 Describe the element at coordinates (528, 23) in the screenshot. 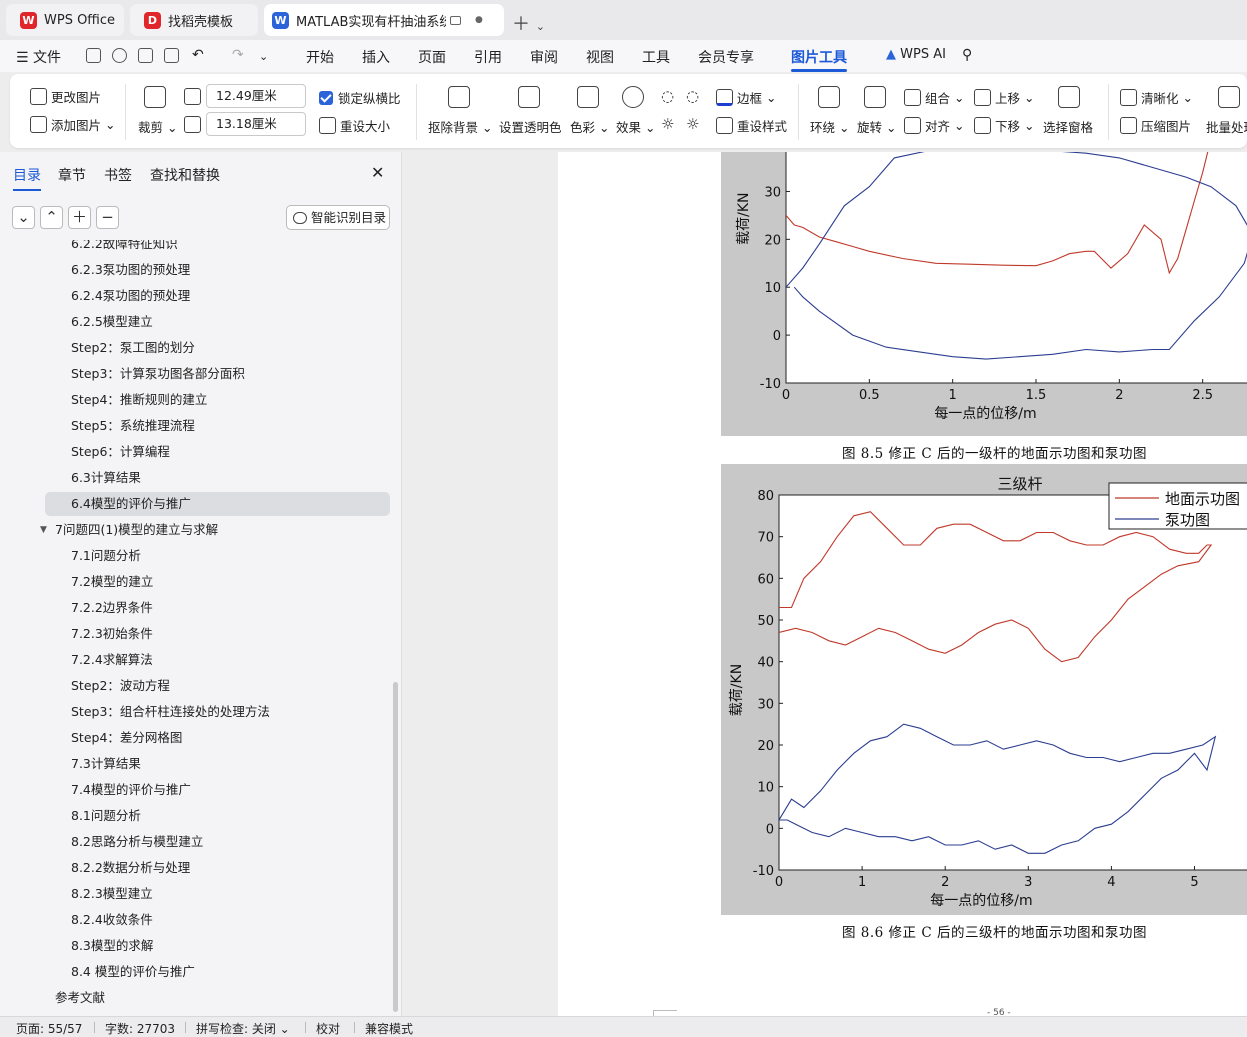

I see `new-tab-button: ＋ ⌄` at that location.